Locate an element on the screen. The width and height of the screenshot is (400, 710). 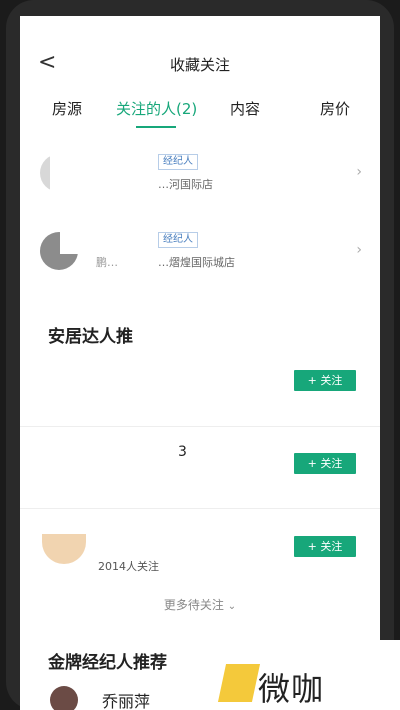
agent-store: …河国际店 is located at coordinates (185, 184).